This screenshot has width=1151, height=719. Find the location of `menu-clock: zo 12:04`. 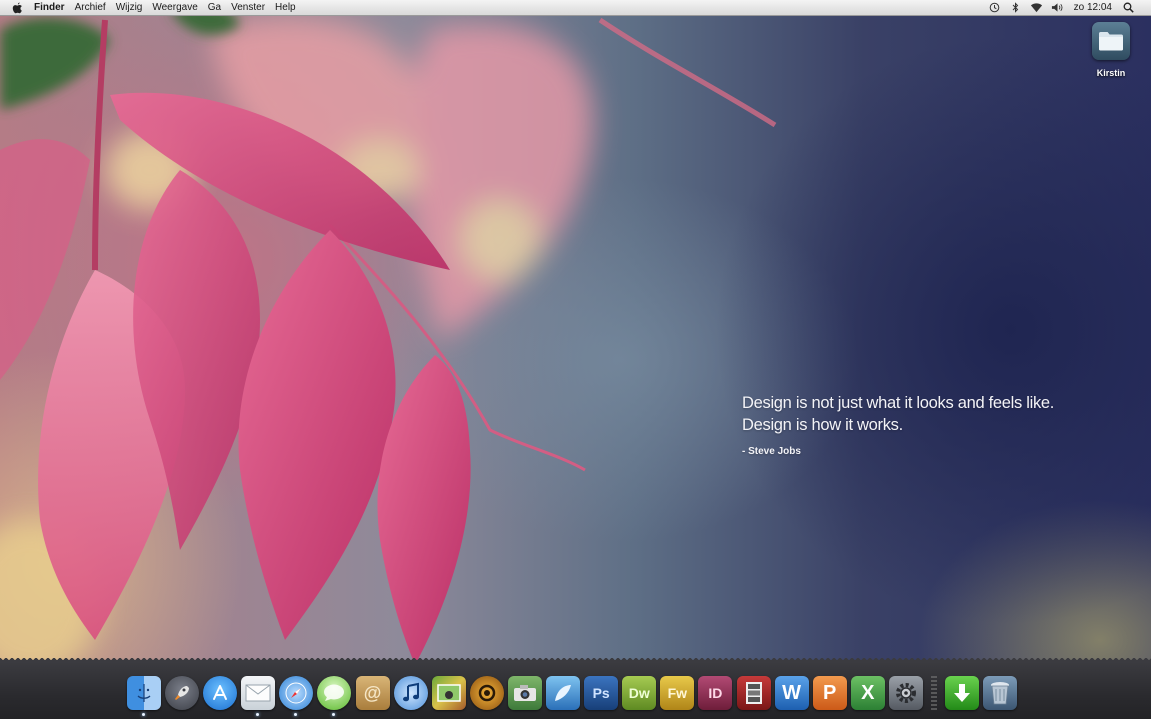

menu-clock: zo 12:04 is located at coordinates (1093, 7).